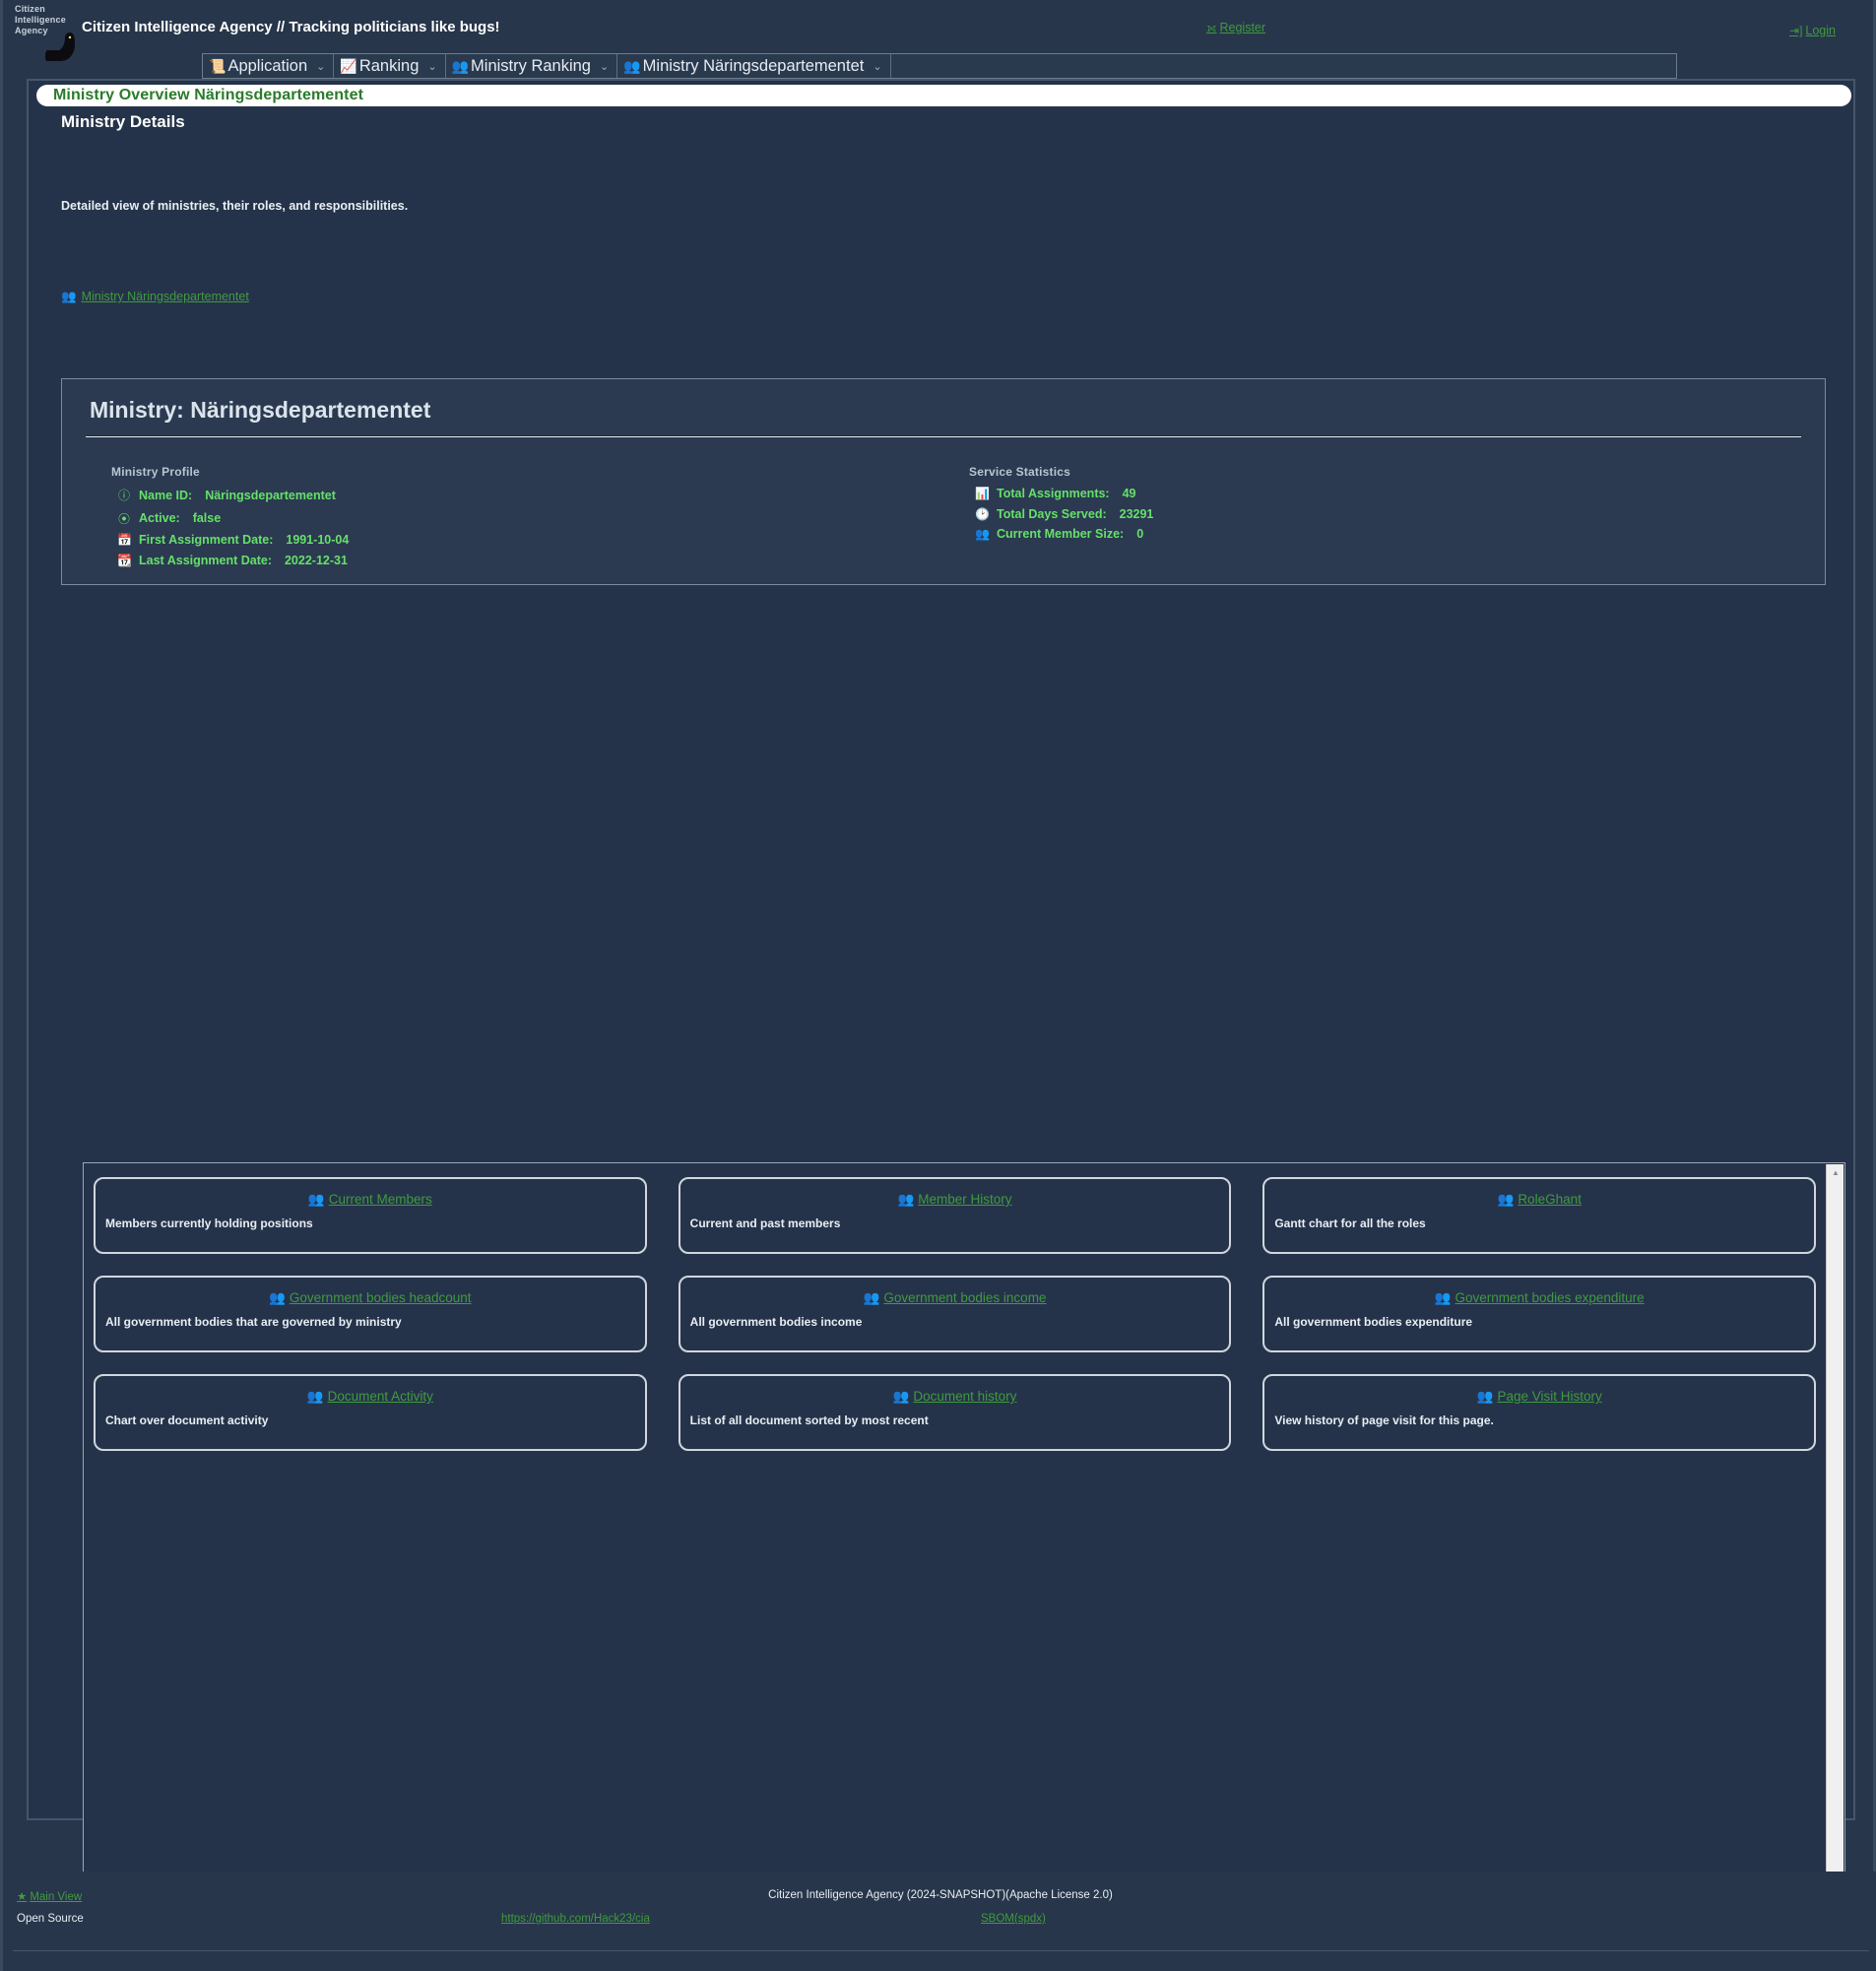  Describe the element at coordinates (1551, 1298) in the screenshot. I see `card-link-government-bodies-expenditure: Government bodies expenditure` at that location.